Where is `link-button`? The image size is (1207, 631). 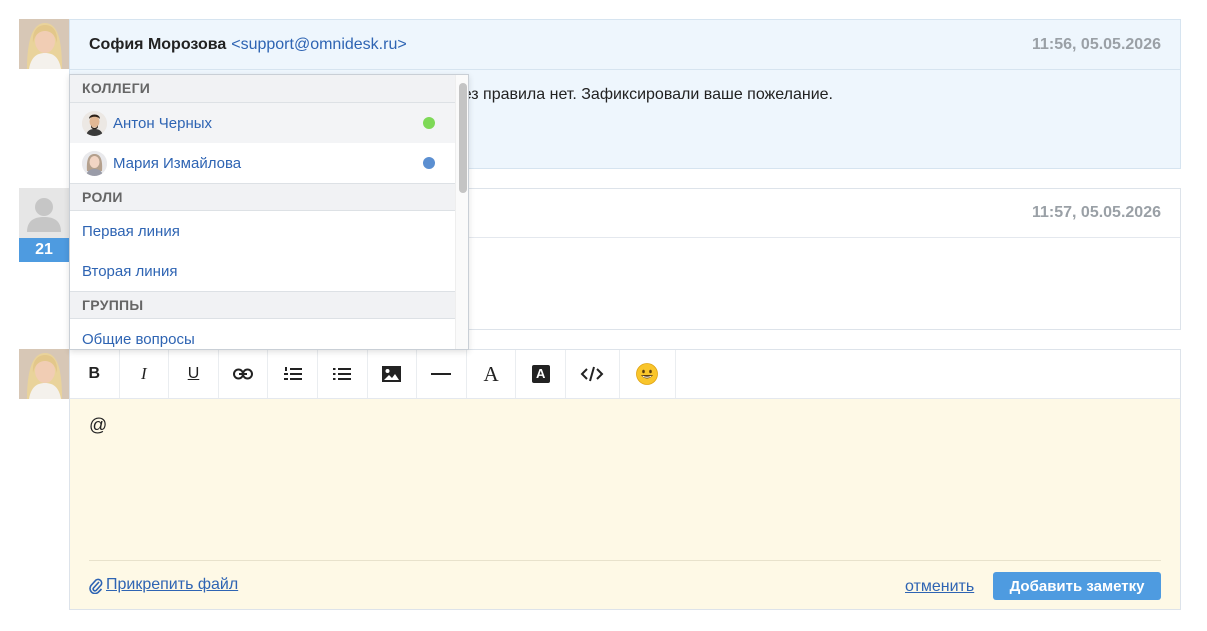 link-button is located at coordinates (244, 374).